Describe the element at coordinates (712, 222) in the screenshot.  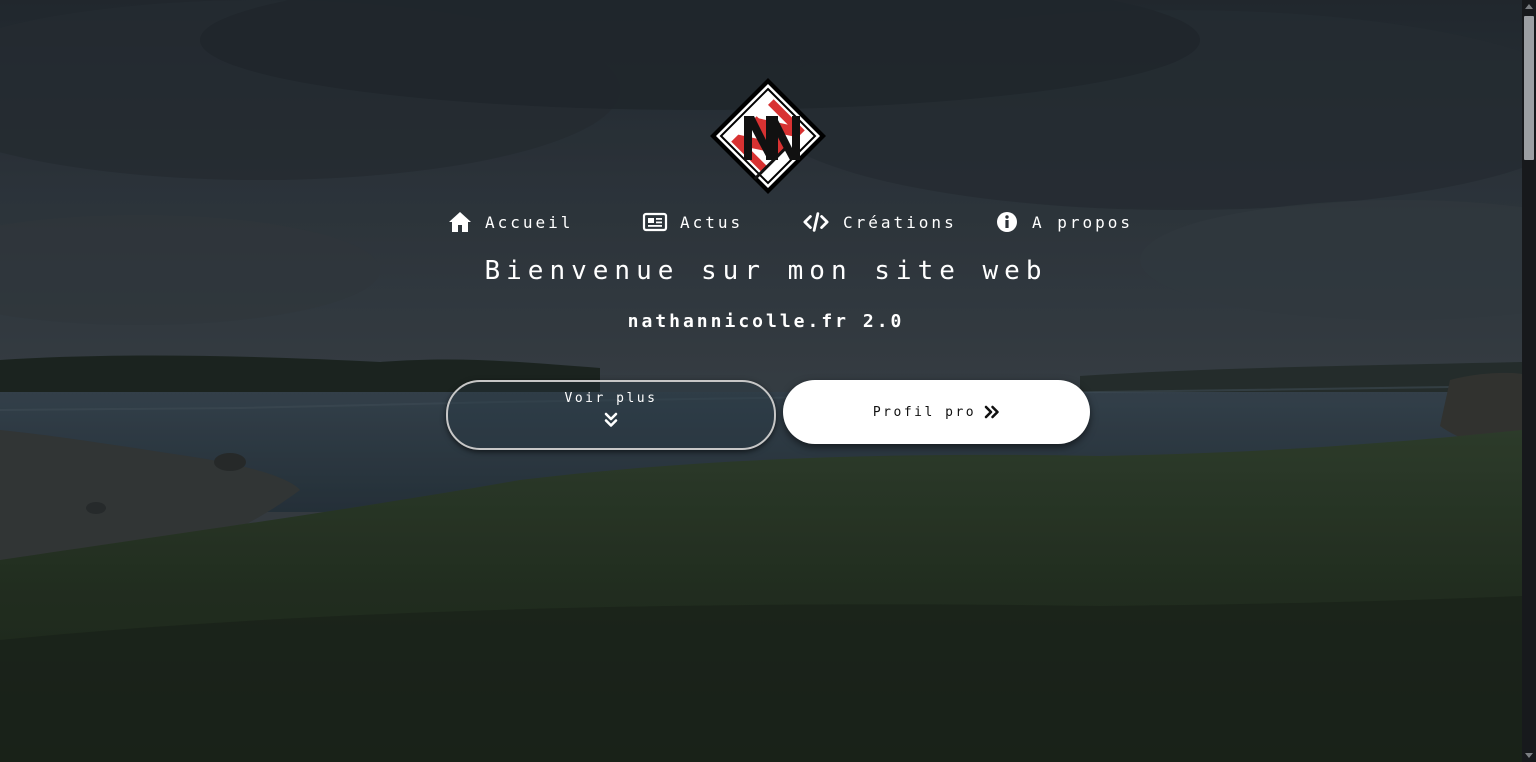
I see `nav-item-label: Actus` at that location.